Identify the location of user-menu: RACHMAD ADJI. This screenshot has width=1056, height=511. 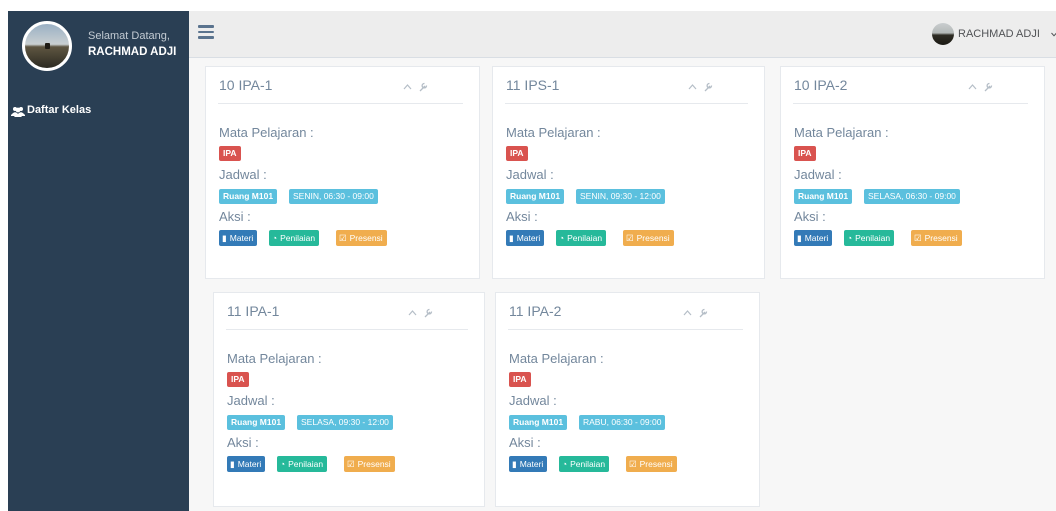
(994, 35).